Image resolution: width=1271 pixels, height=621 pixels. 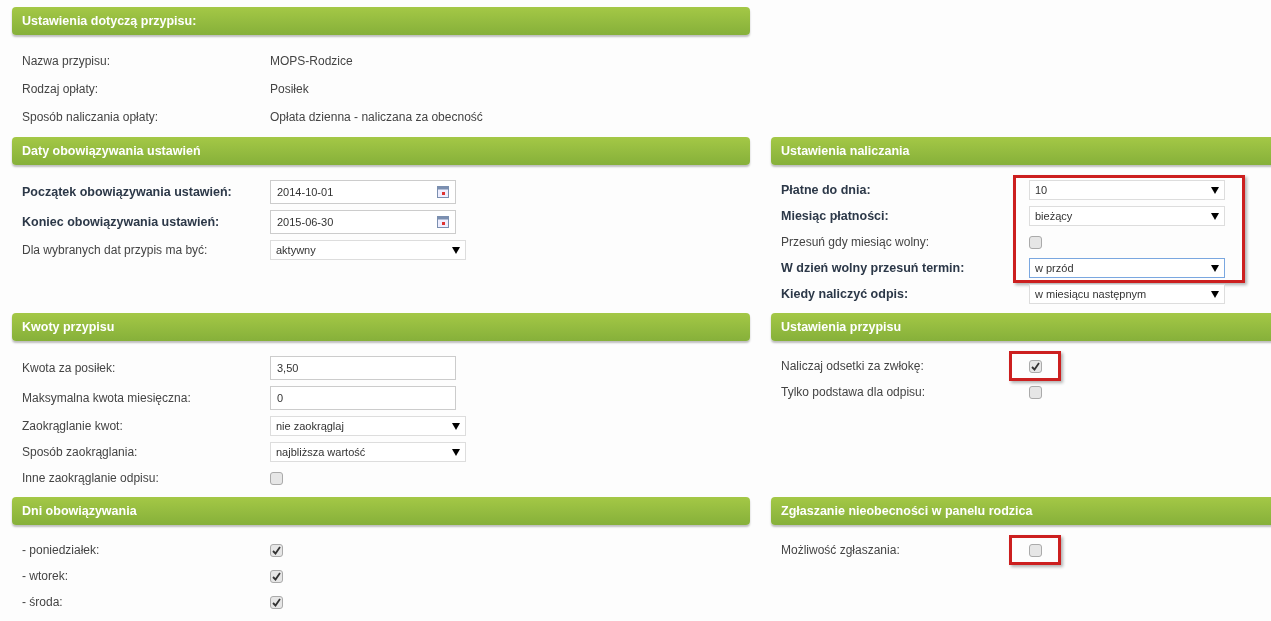 What do you see at coordinates (121, 222) in the screenshot?
I see `field-label: Koniec obowiązywania ustawień:` at bounding box center [121, 222].